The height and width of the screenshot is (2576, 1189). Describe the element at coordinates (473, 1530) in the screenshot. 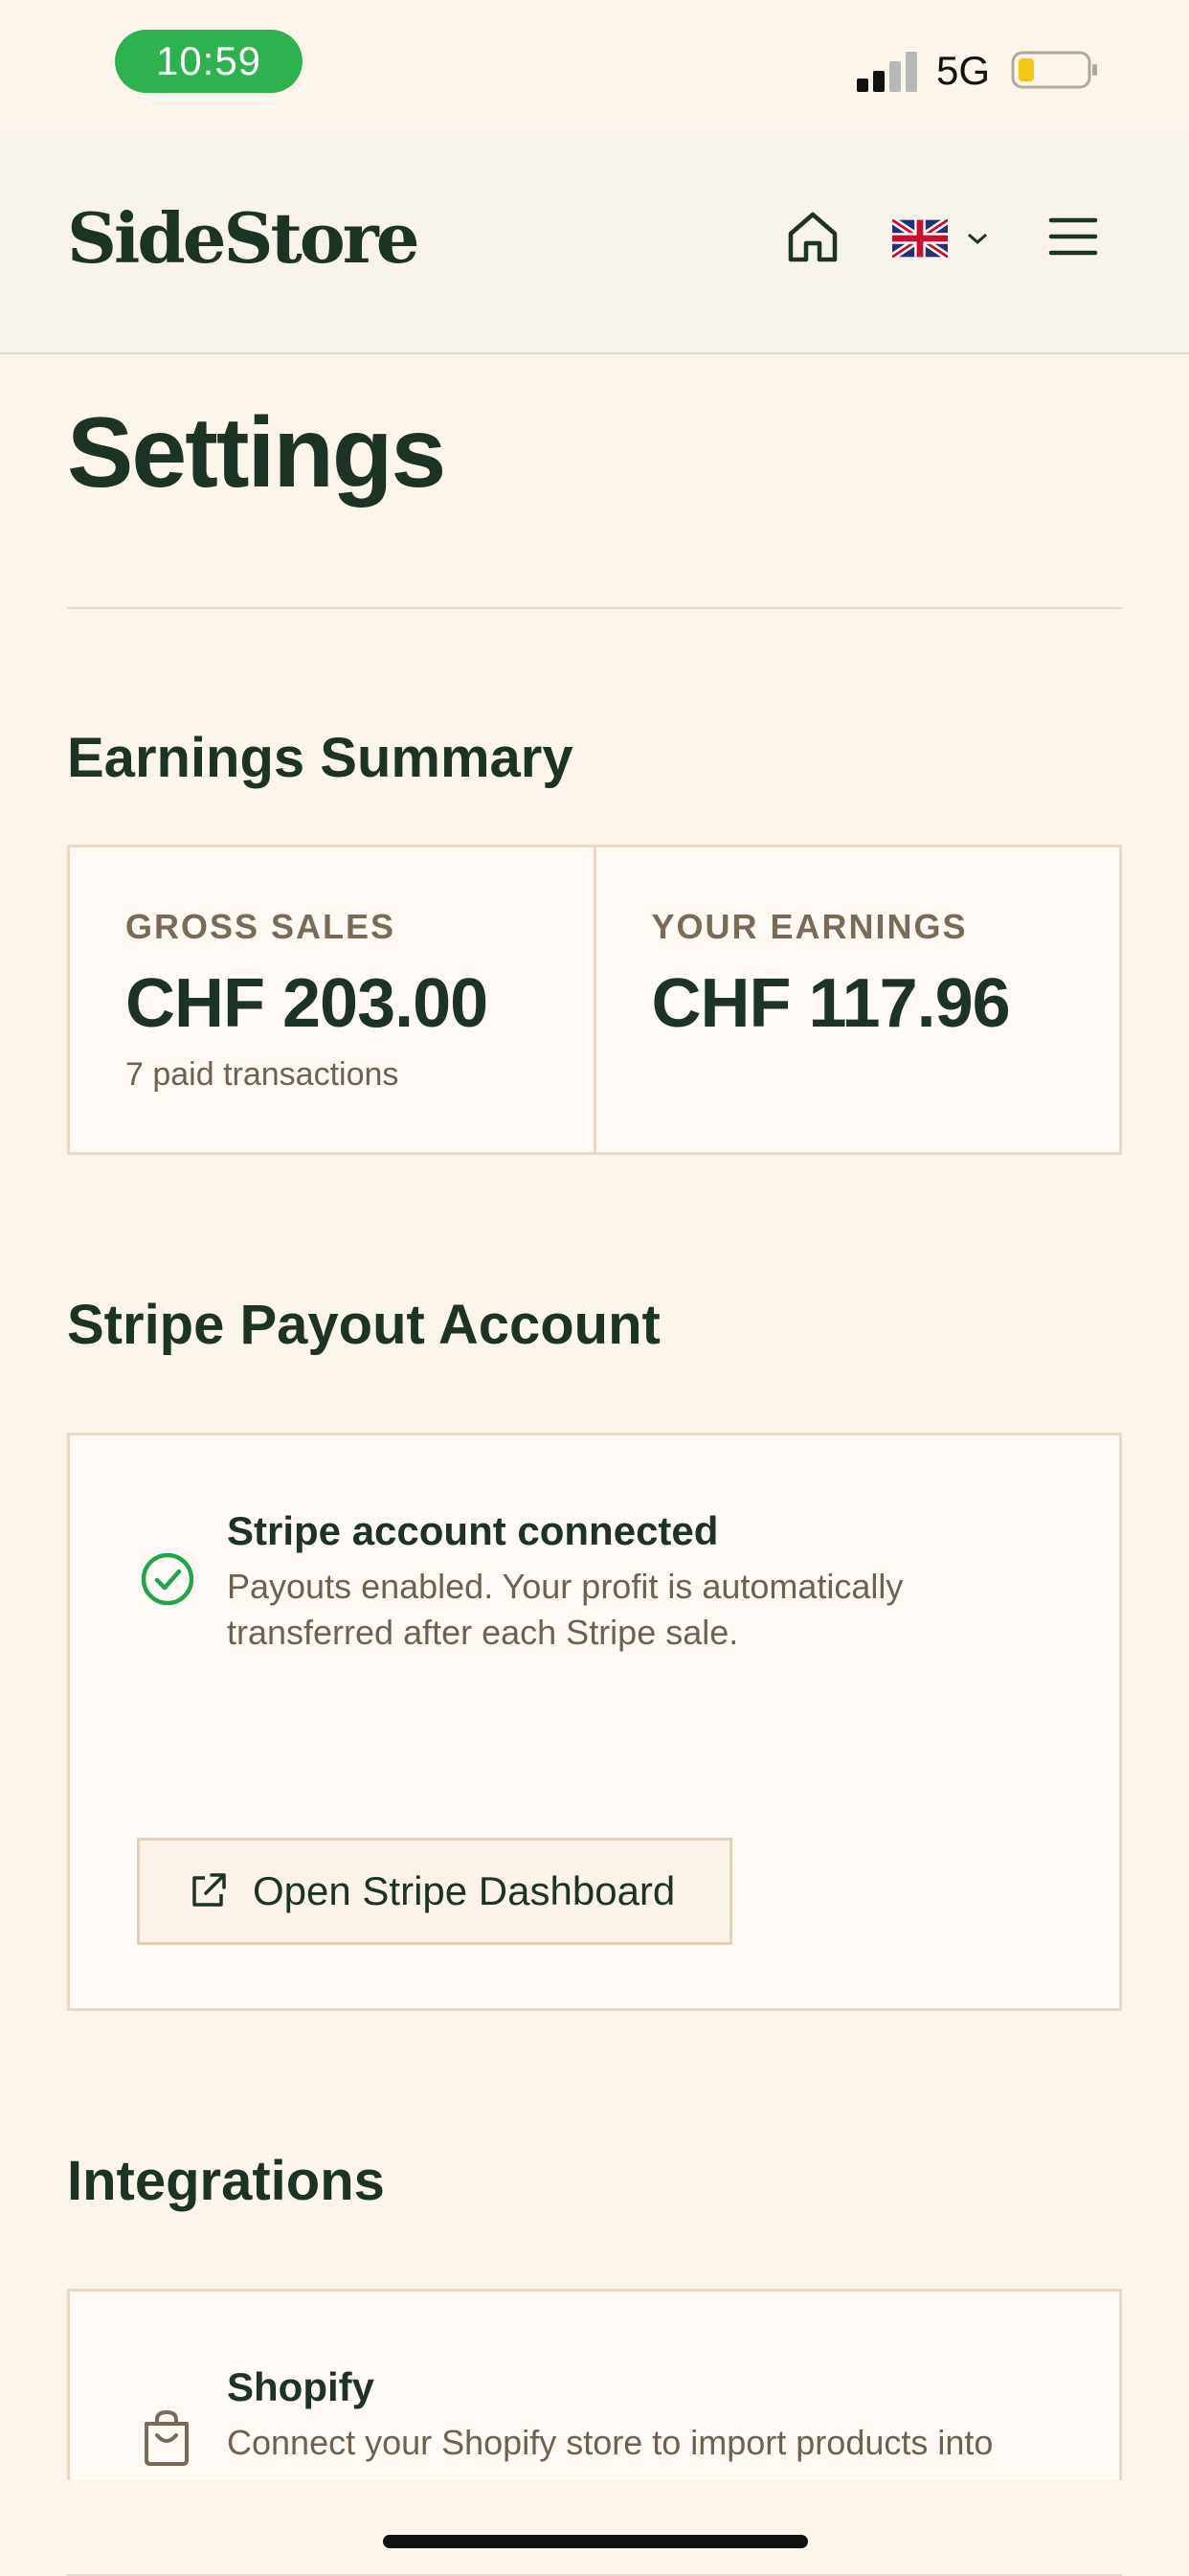

I see `stripe-status-title: Stripe account connected` at that location.